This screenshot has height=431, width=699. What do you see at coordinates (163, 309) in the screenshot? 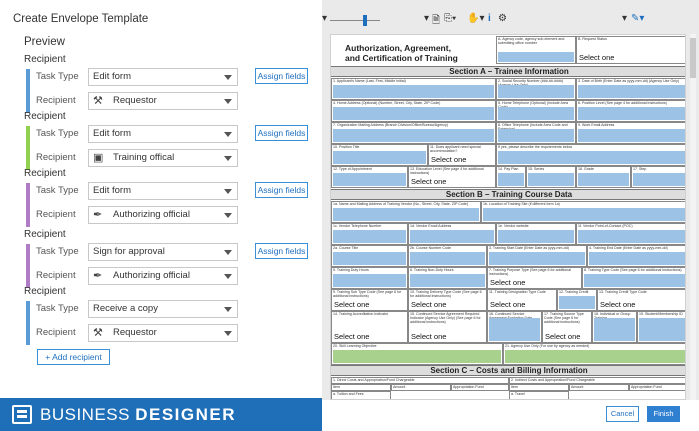
I see `task-type-select: Receive a copy` at bounding box center [163, 309].